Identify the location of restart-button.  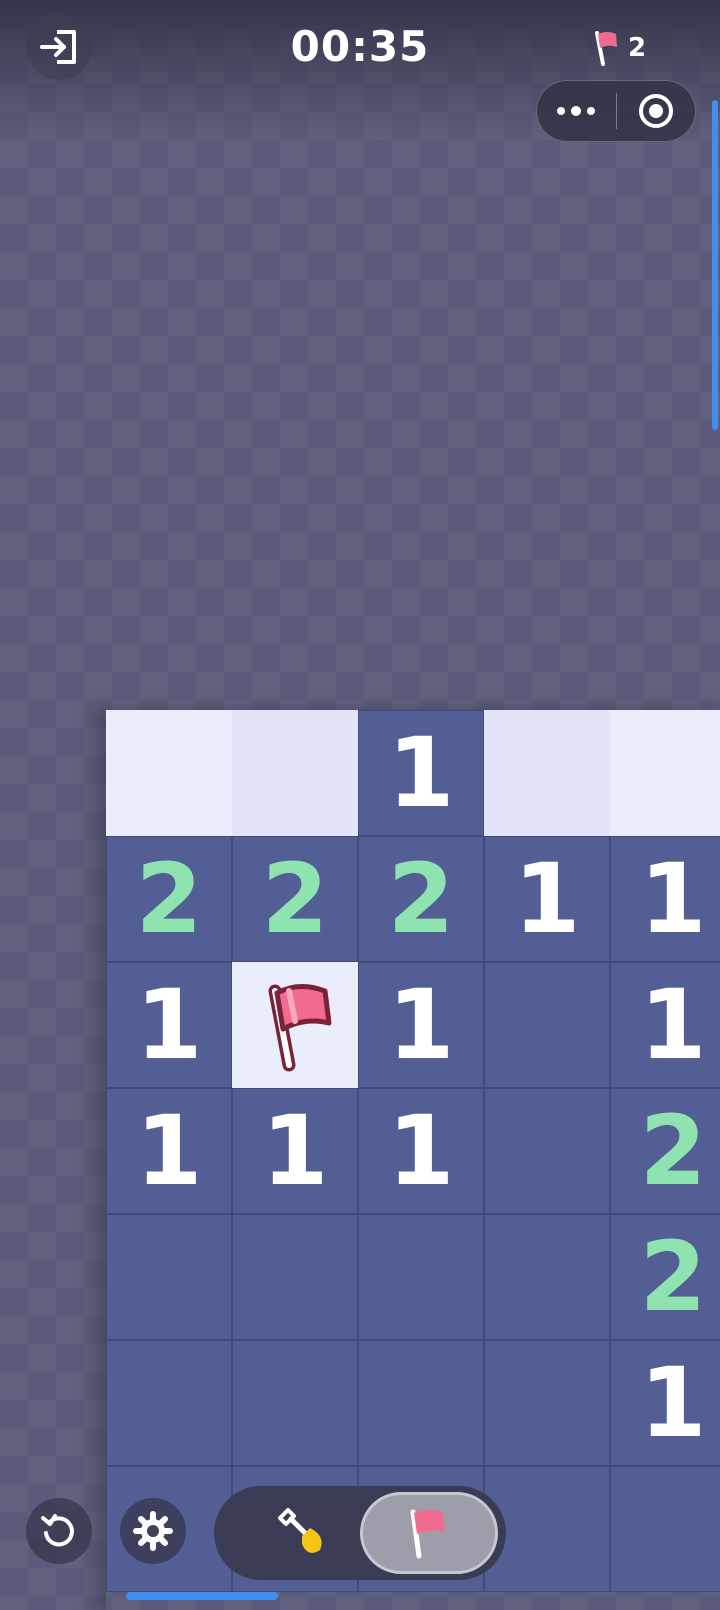
(59, 1531).